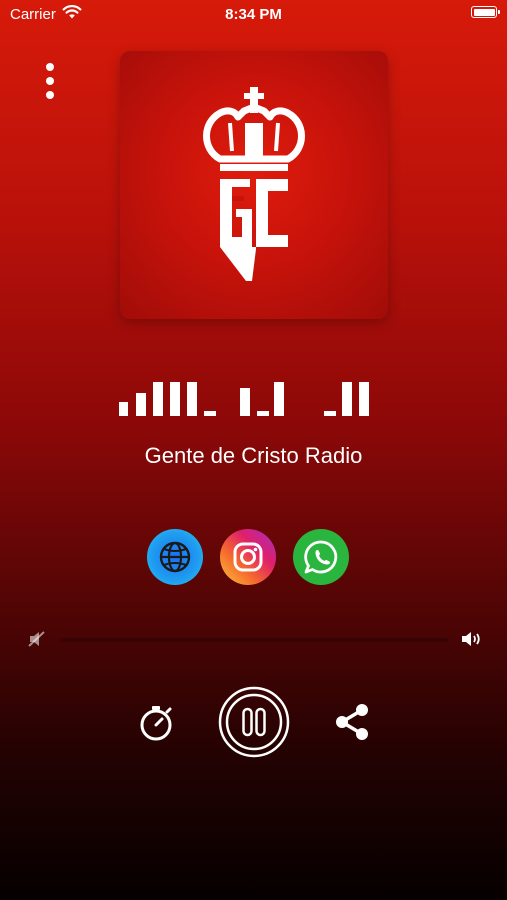  I want to click on website-button, so click(175, 557).